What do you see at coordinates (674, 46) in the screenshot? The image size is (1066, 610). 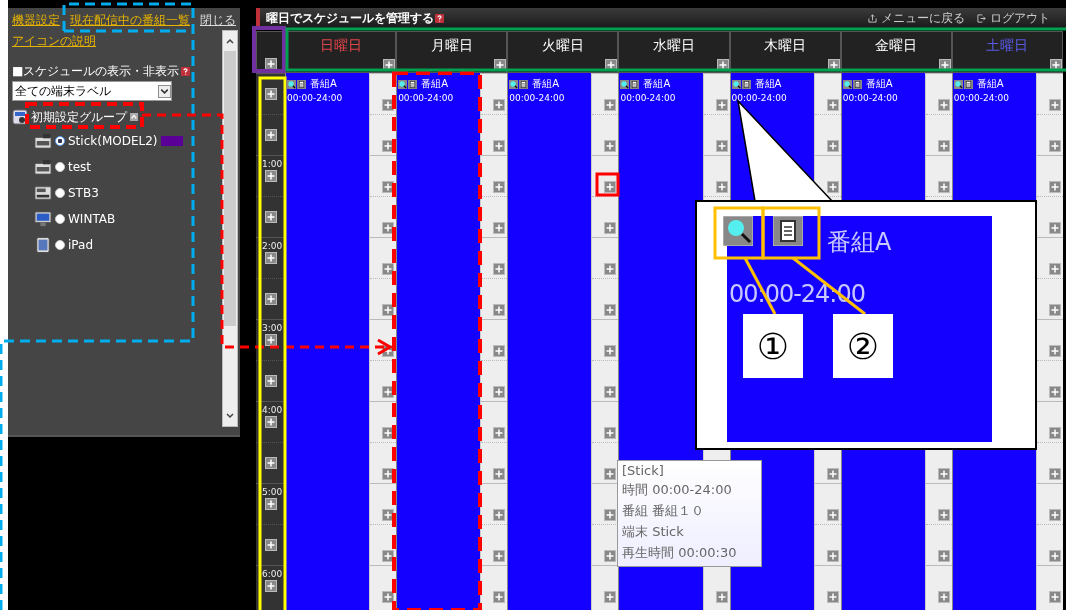 I see `day-label: 水曜日` at bounding box center [674, 46].